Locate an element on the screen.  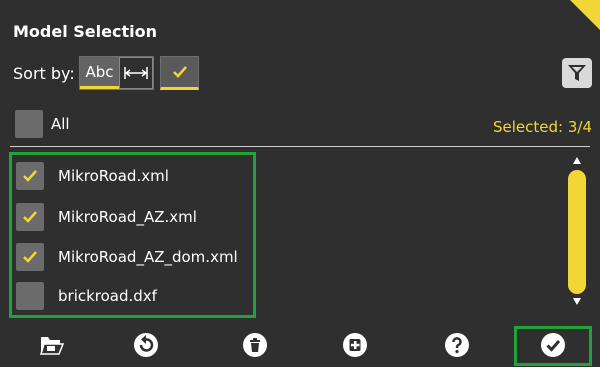
help-button is located at coordinates (457, 345).